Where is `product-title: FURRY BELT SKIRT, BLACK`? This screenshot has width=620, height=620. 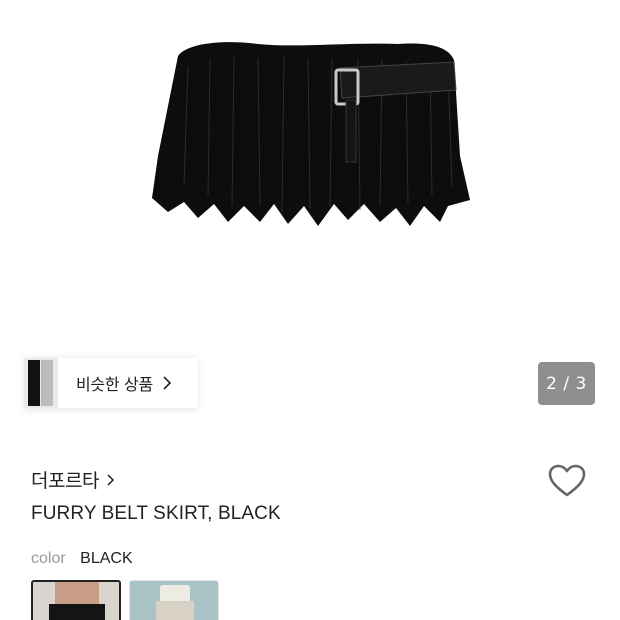 product-title: FURRY BELT SKIRT, BLACK is located at coordinates (156, 513).